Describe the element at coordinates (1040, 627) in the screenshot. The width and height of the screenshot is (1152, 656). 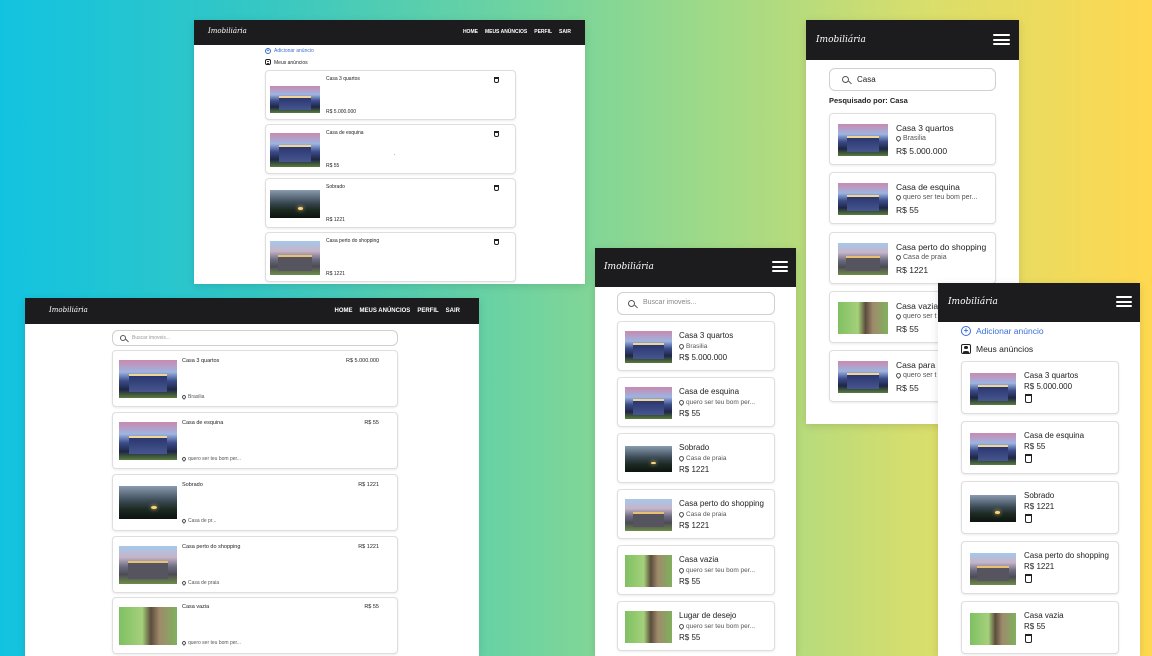
I see `listing-card: Casa vazia R$ 55` at that location.